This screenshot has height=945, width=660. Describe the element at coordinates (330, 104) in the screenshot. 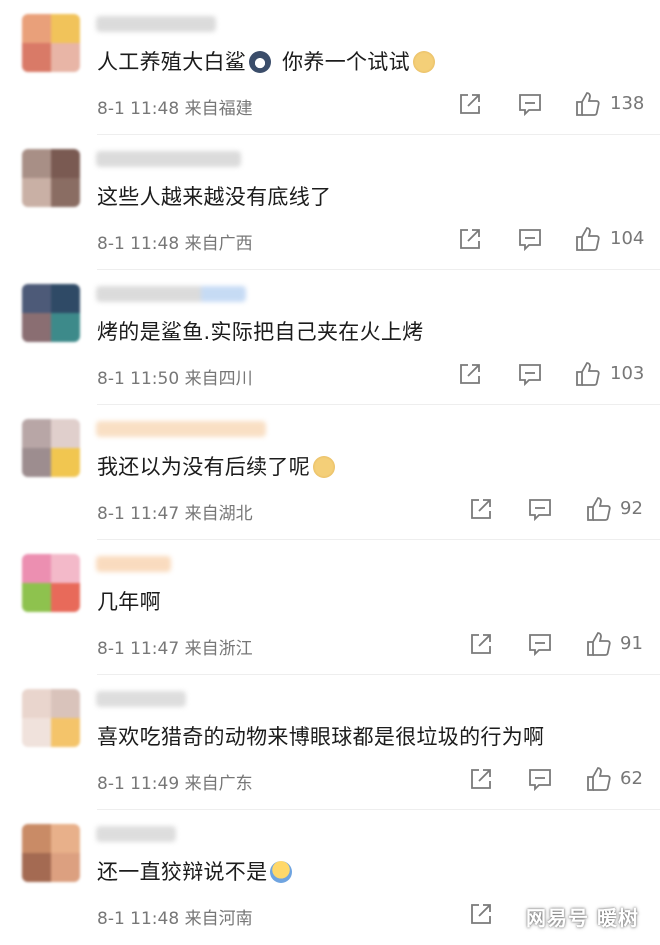

I see `comment-actions: 138` at that location.